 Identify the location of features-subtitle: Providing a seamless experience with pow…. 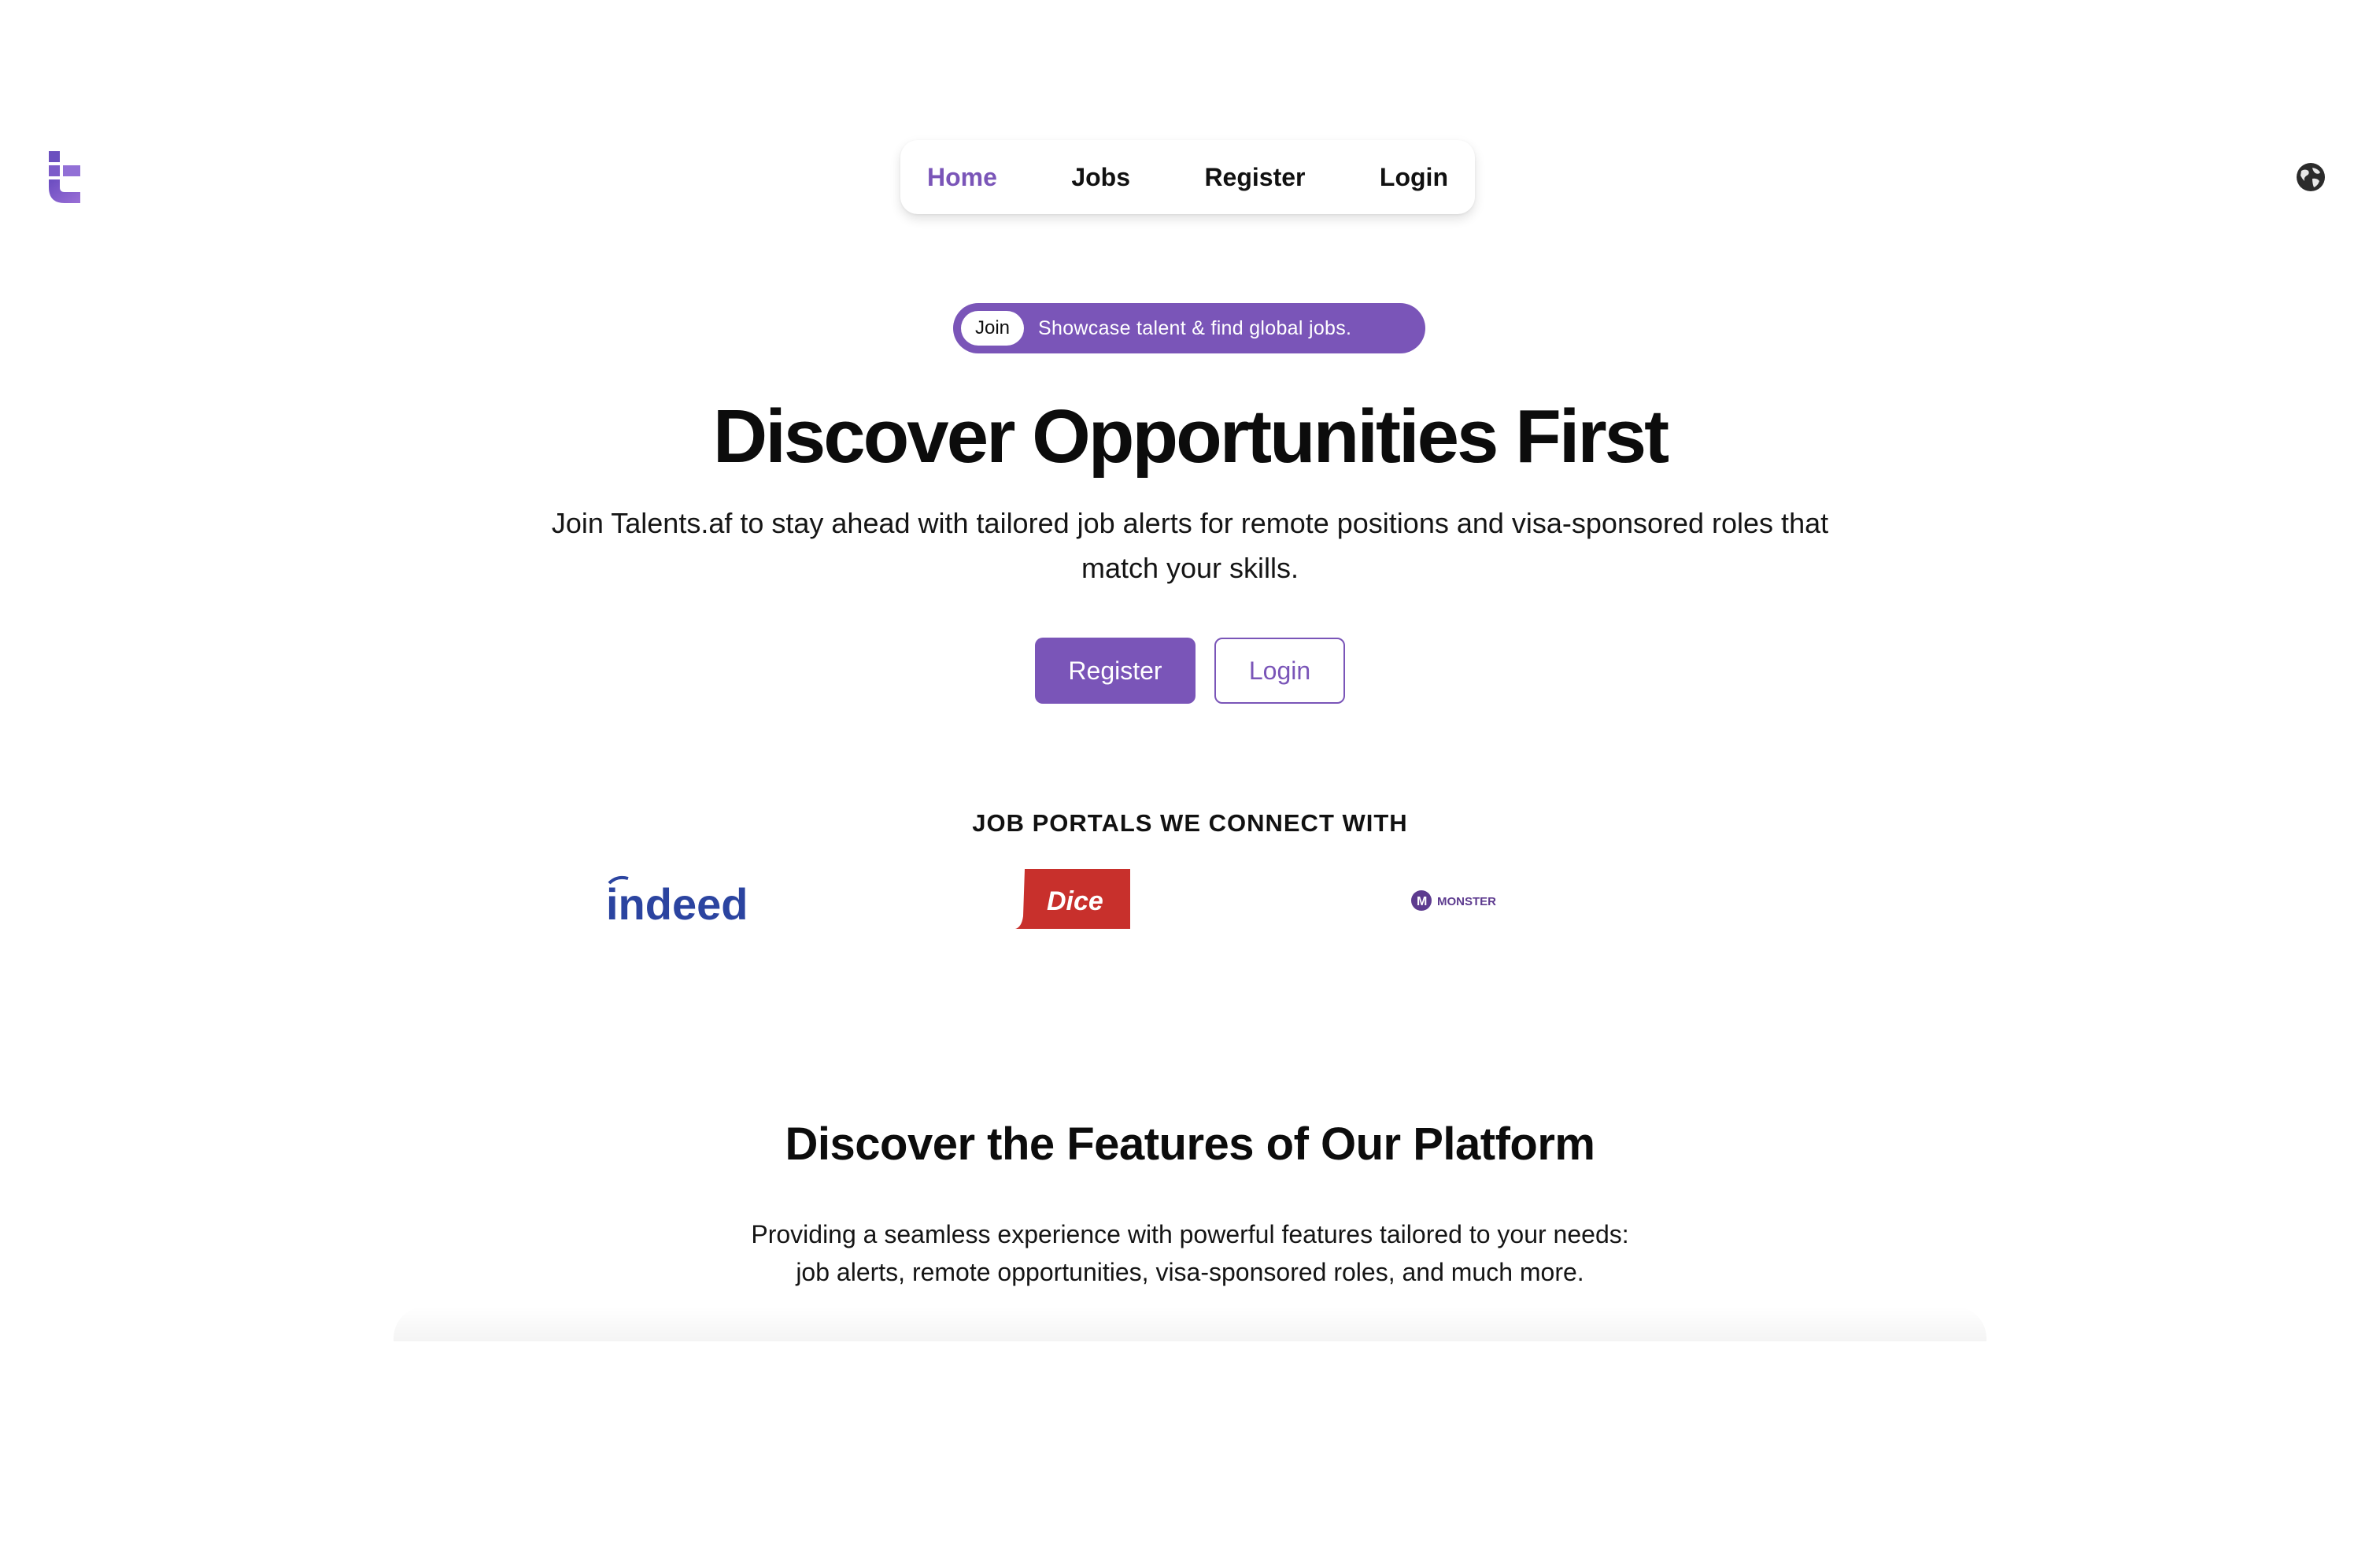
(1190, 1253).